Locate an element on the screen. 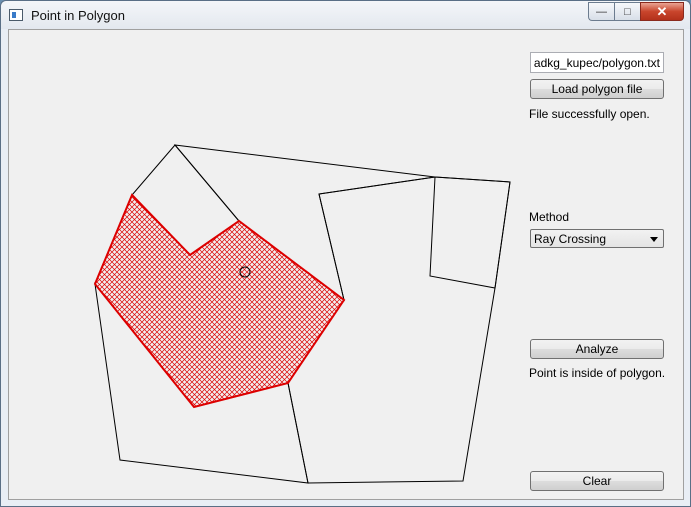 The image size is (691, 507). minimize-button: — is located at coordinates (601, 11).